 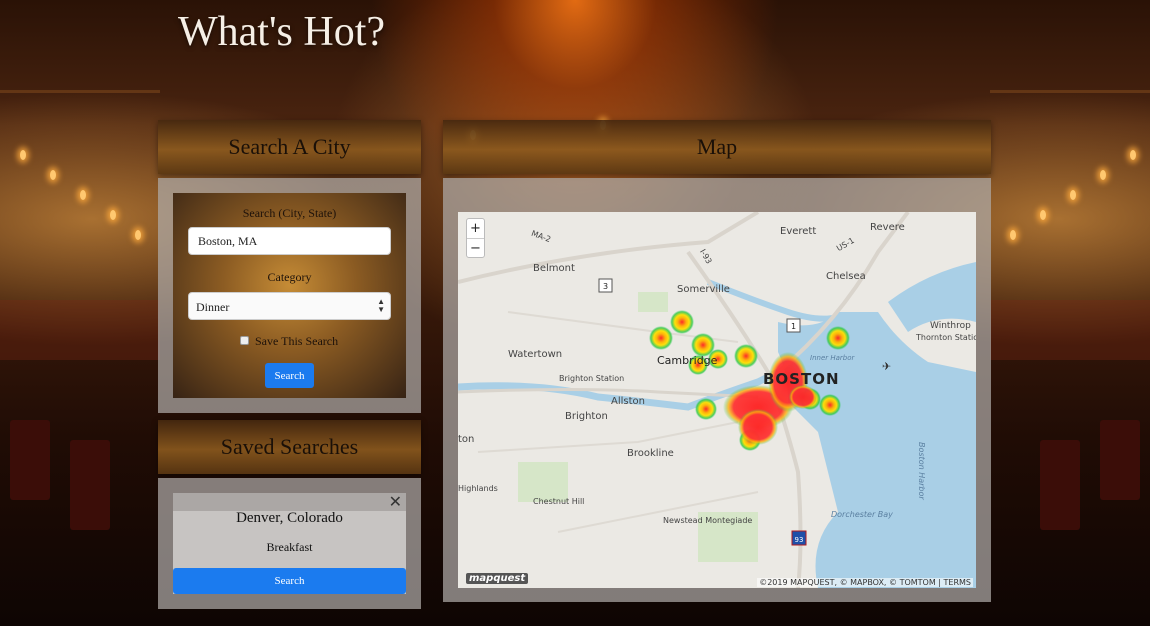 I want to click on harbor-water, so click(x=877, y=450).